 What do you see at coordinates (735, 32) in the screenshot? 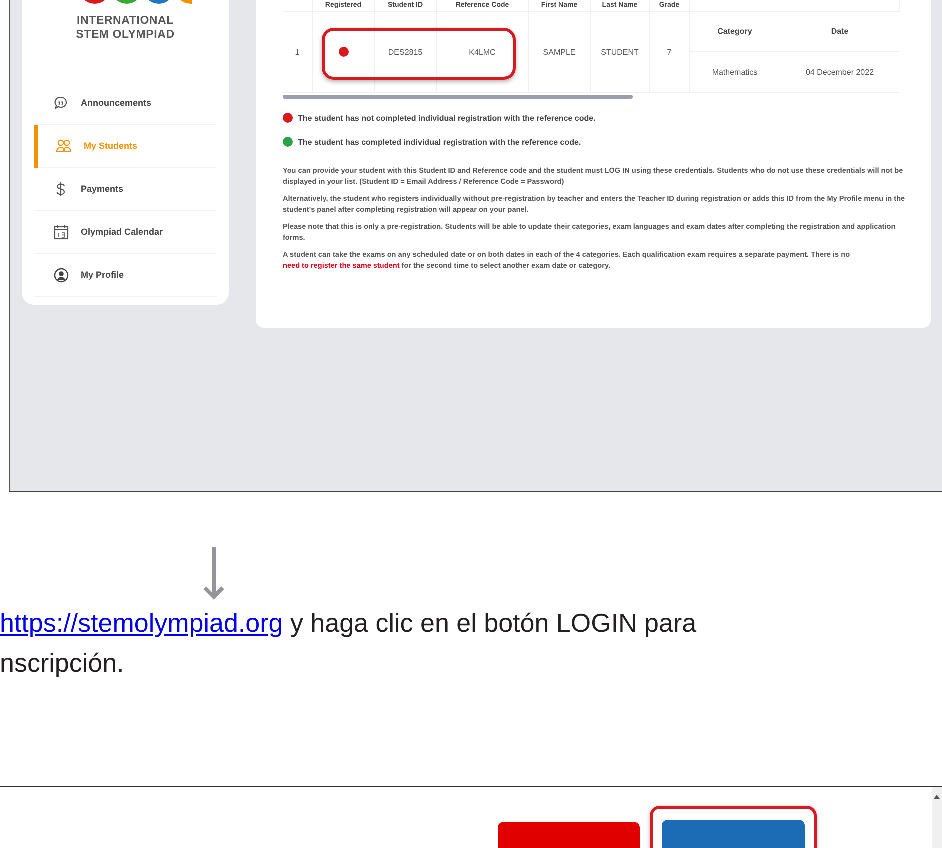
I see `column-header: Category` at bounding box center [735, 32].